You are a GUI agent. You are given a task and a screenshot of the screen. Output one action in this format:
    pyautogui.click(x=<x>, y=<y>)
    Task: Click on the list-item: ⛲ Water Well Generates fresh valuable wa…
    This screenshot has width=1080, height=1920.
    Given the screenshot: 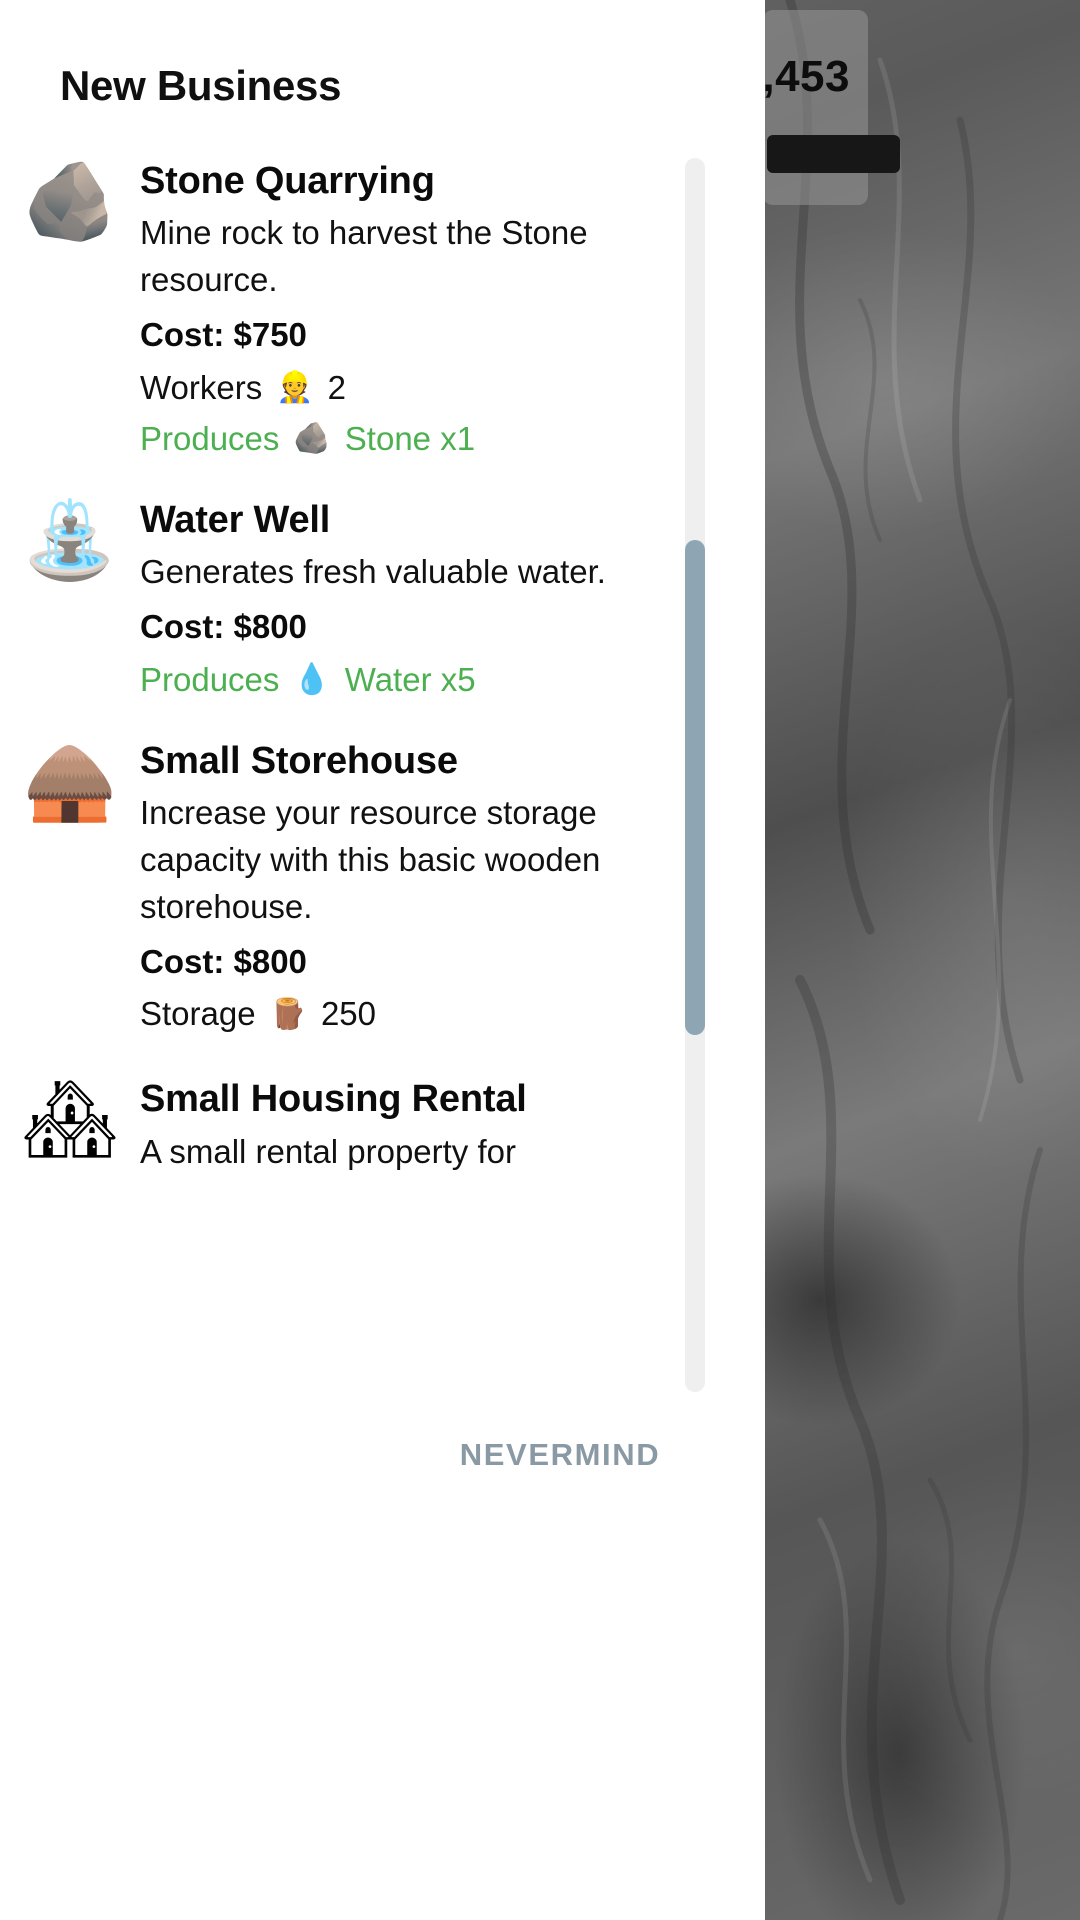 What is the action you would take?
    pyautogui.click(x=350, y=600)
    